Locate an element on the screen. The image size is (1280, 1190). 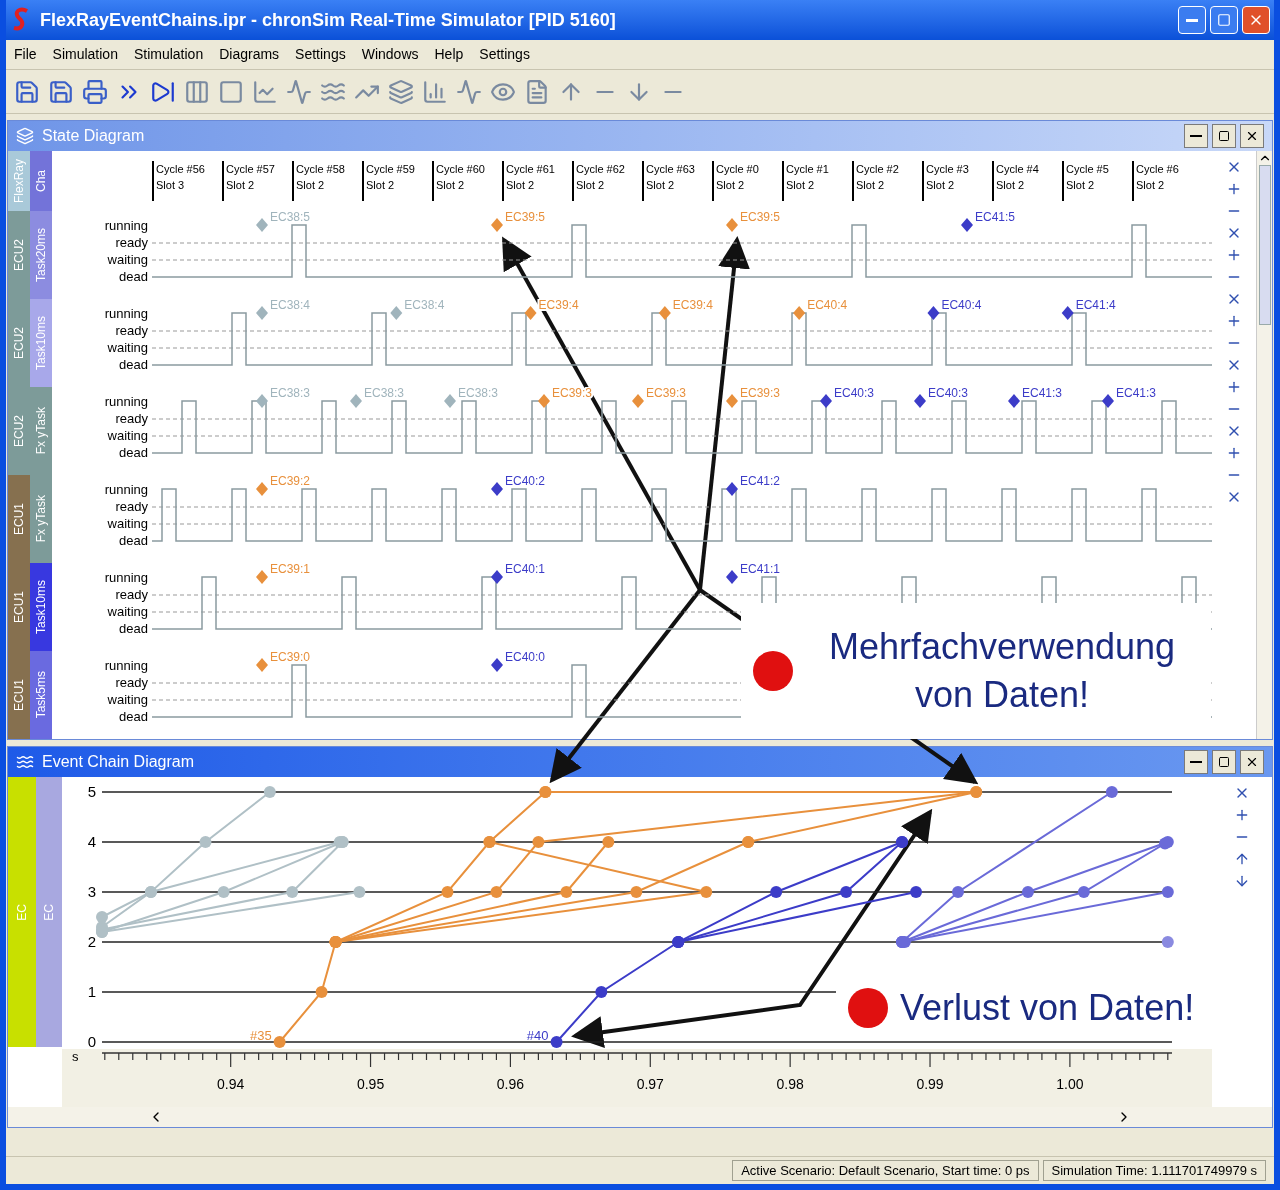
cycle-label: Cycle #57 is located at coordinates (251, 169).